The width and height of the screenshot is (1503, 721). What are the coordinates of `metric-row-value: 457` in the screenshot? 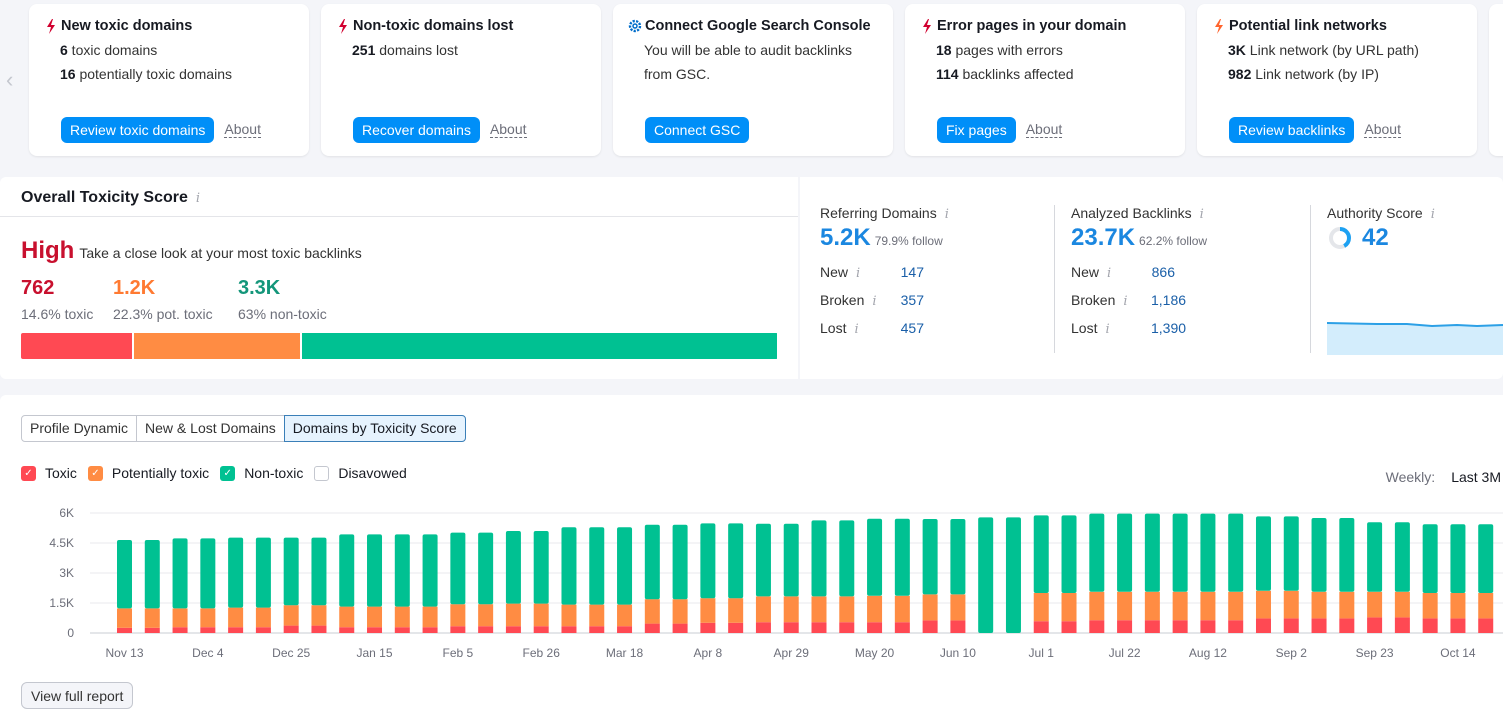 It's located at (912, 328).